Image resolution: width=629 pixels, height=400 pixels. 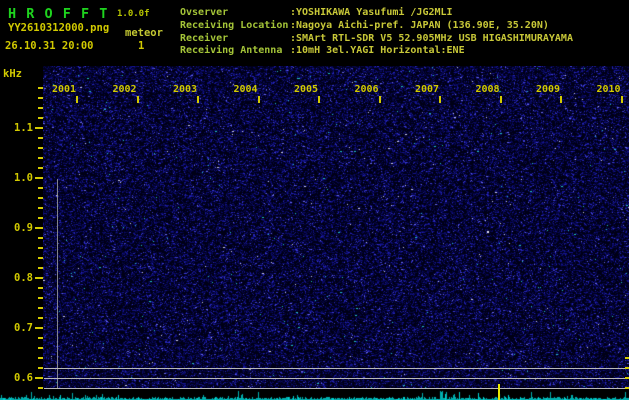 I want to click on x-tick-label: 2003, so click(x=185, y=89).